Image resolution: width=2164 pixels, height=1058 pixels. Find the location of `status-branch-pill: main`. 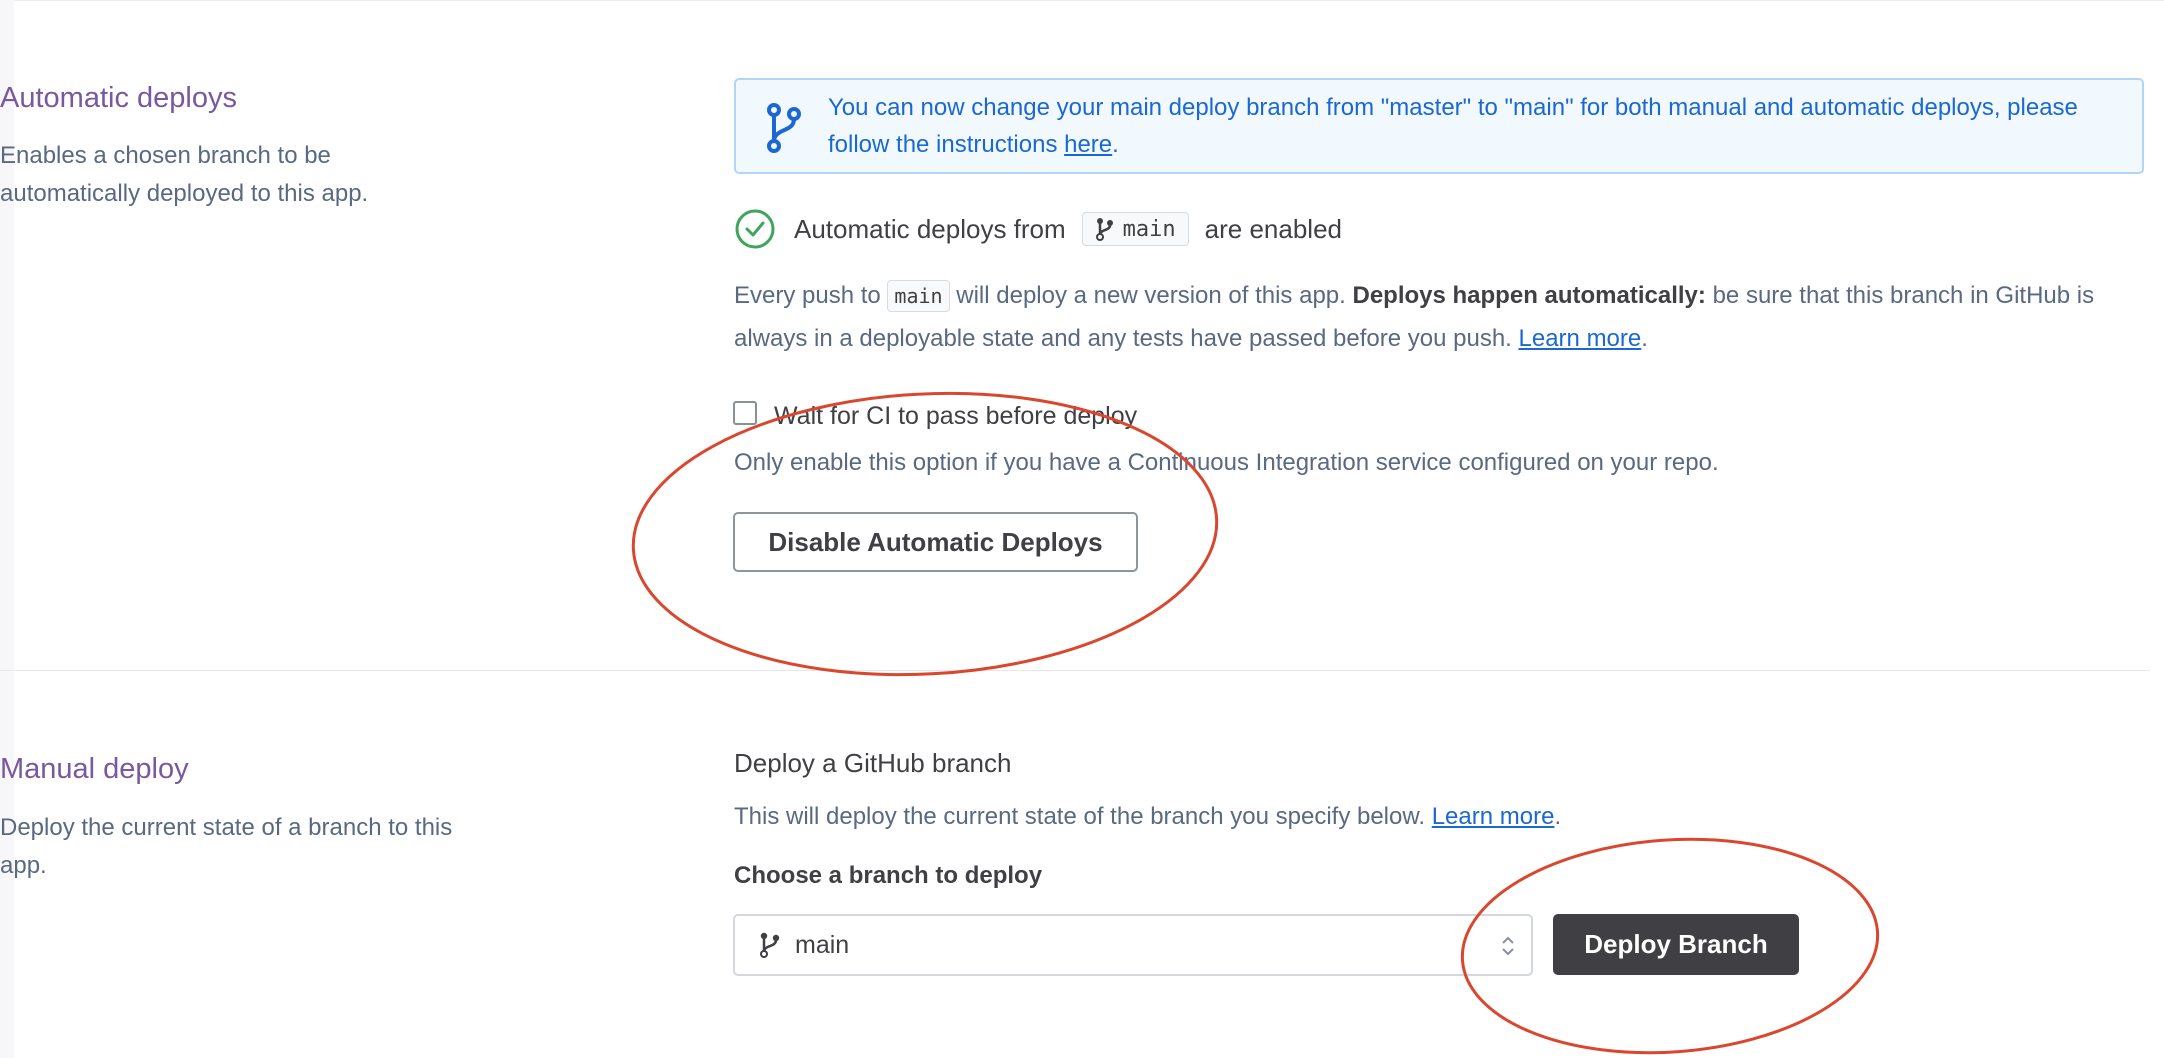

status-branch-pill: main is located at coordinates (1135, 229).